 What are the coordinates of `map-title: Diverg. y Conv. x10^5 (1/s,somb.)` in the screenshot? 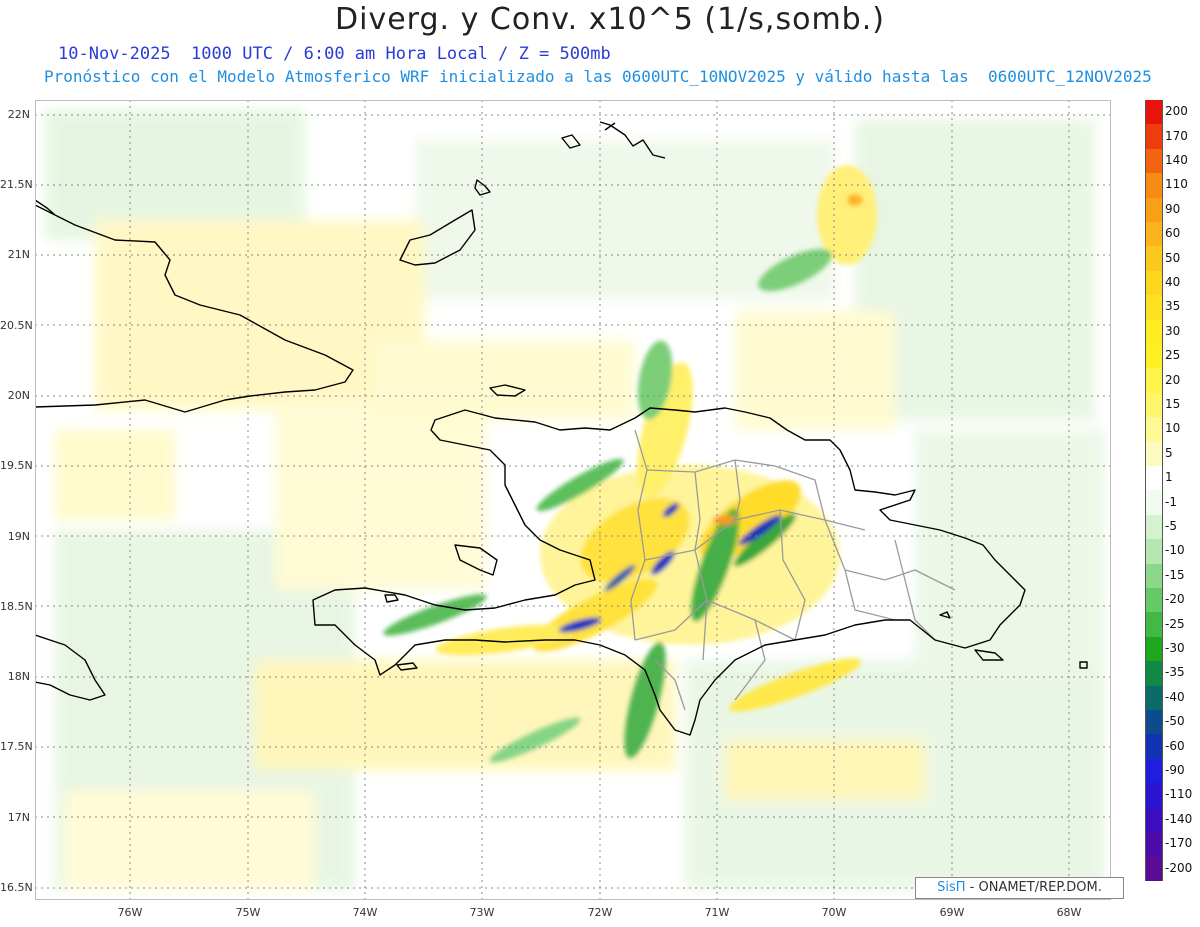 It's located at (610, 19).